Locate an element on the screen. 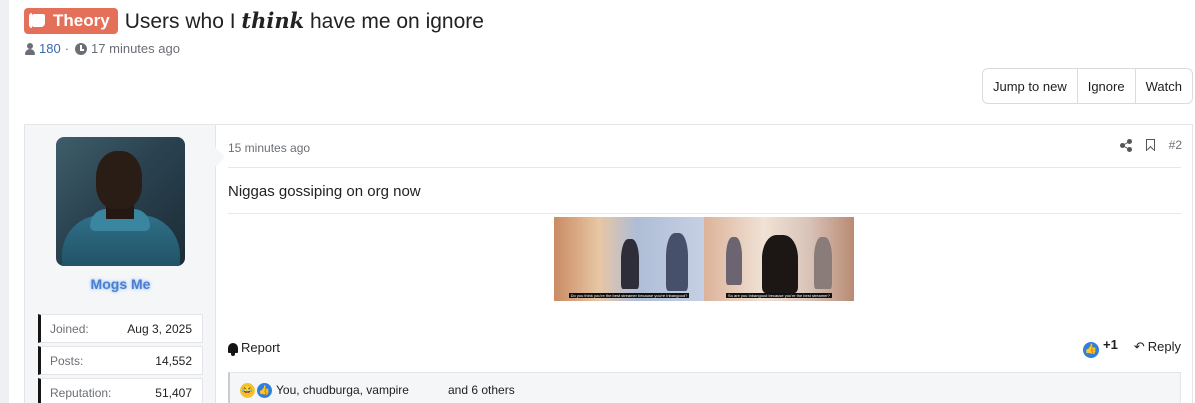 This screenshot has width=1195, height=403. bell-icon is located at coordinates (233, 349).